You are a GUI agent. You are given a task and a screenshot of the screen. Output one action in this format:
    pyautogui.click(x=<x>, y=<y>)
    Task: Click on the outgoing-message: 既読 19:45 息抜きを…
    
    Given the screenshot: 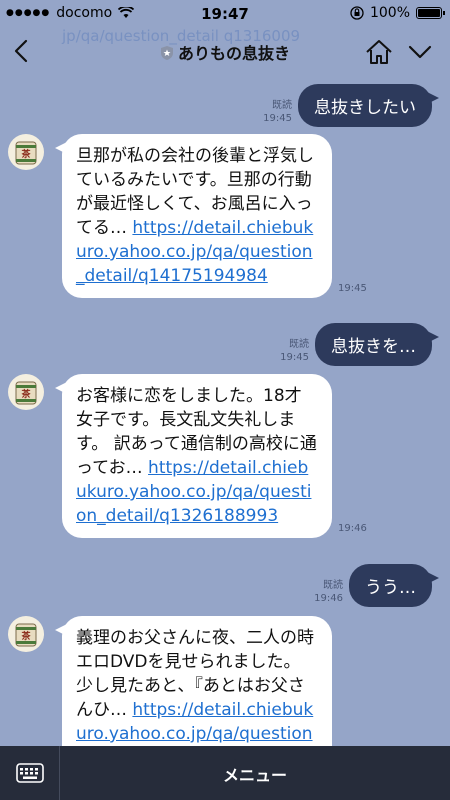 What is the action you would take?
    pyautogui.click(x=359, y=344)
    